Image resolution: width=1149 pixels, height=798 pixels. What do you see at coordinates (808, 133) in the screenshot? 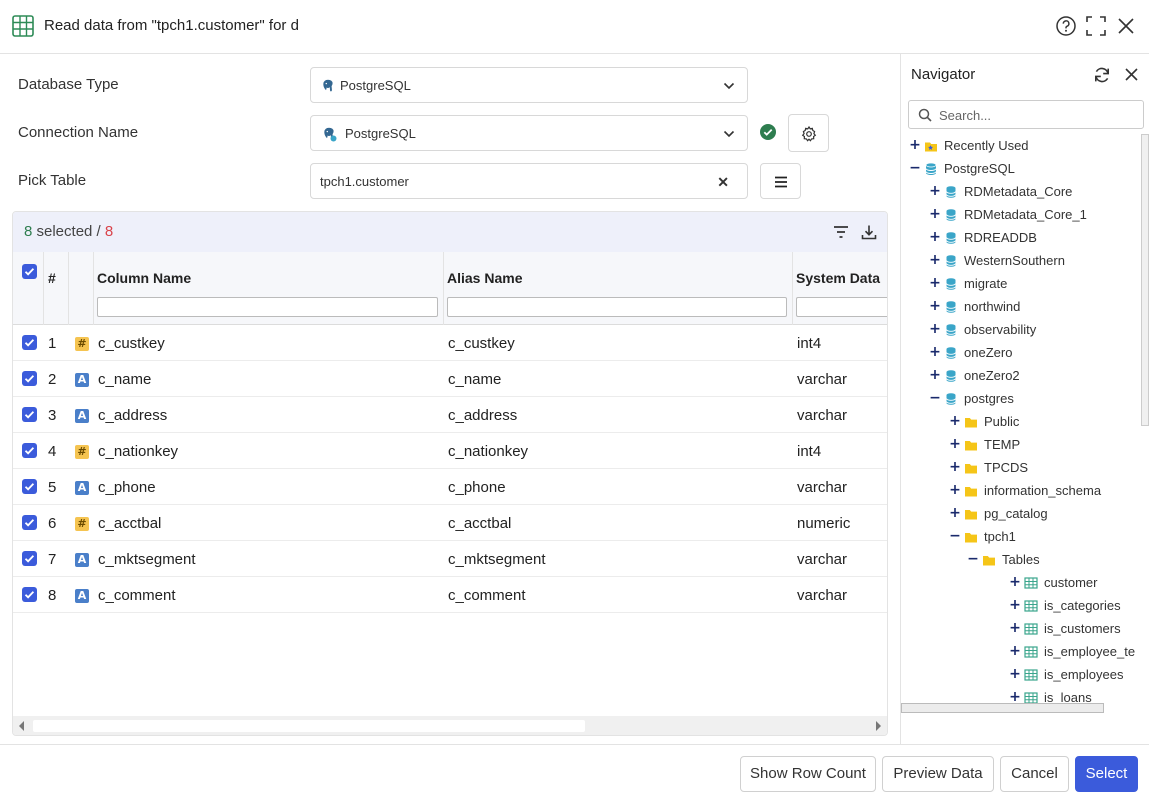
I see `connection-settings-button` at bounding box center [808, 133].